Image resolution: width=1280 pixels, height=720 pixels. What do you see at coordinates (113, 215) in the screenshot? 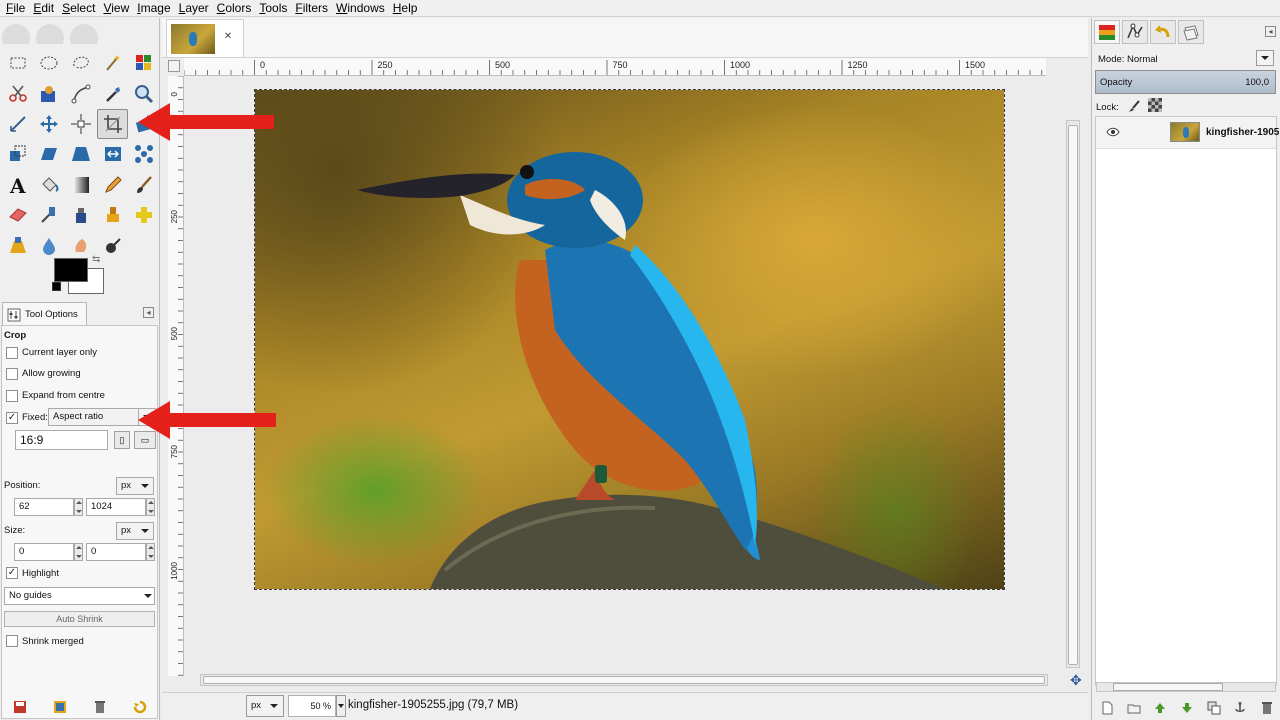
I see `clone-tool` at bounding box center [113, 215].